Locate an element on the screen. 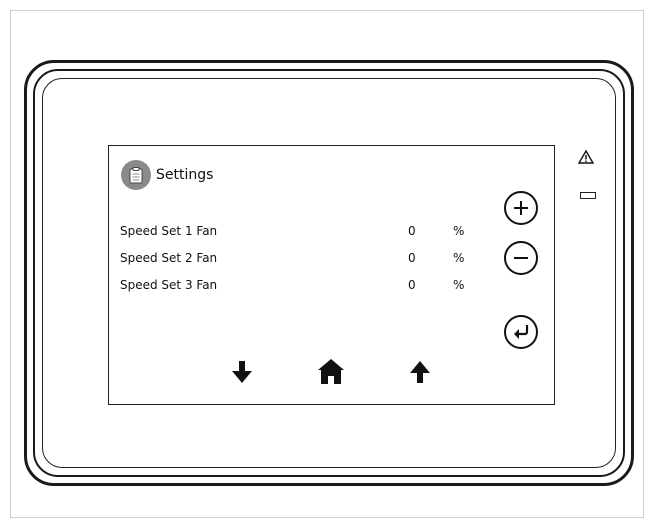 This screenshot has width=656, height=530. warning-triangle-icon is located at coordinates (586, 157).